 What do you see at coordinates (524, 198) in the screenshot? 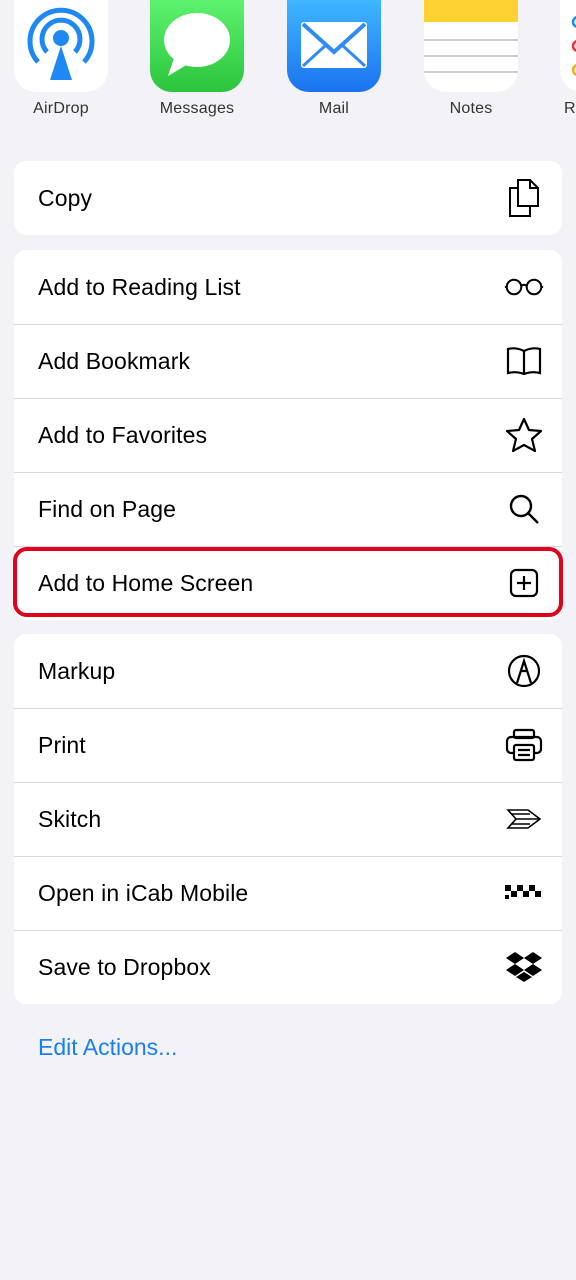
I see `copy-icon` at bounding box center [524, 198].